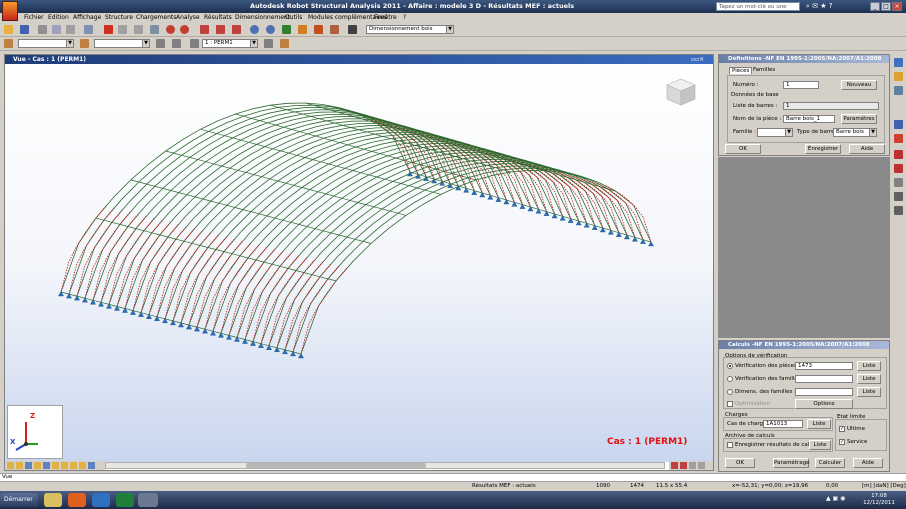  Describe the element at coordinates (859, 119) in the screenshot. I see `parametres-button: Paramètres` at that location.